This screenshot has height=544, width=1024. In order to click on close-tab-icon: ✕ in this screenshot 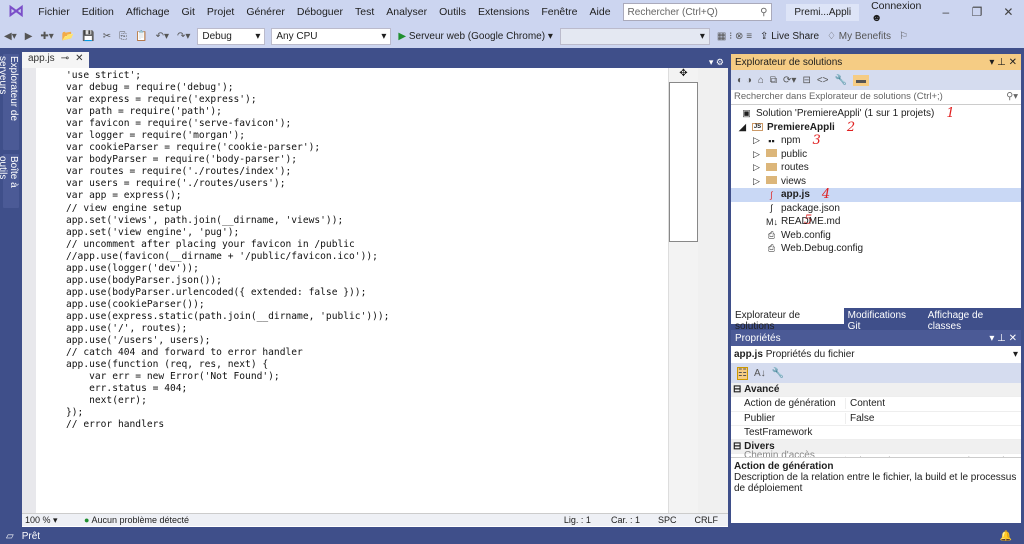, I will do `click(79, 60)`.